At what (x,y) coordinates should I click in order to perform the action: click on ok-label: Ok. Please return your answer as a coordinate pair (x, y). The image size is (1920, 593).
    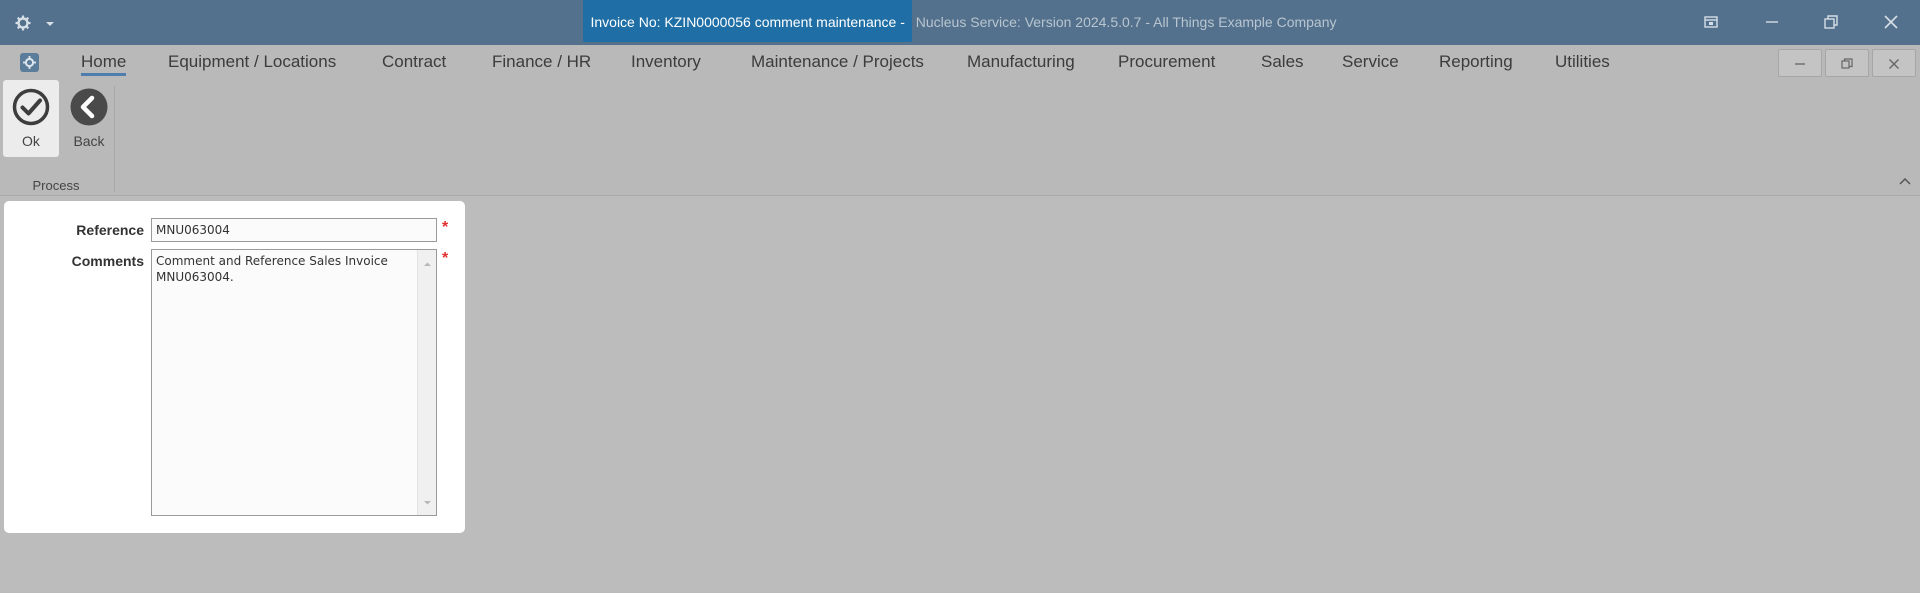
    Looking at the image, I should click on (31, 141).